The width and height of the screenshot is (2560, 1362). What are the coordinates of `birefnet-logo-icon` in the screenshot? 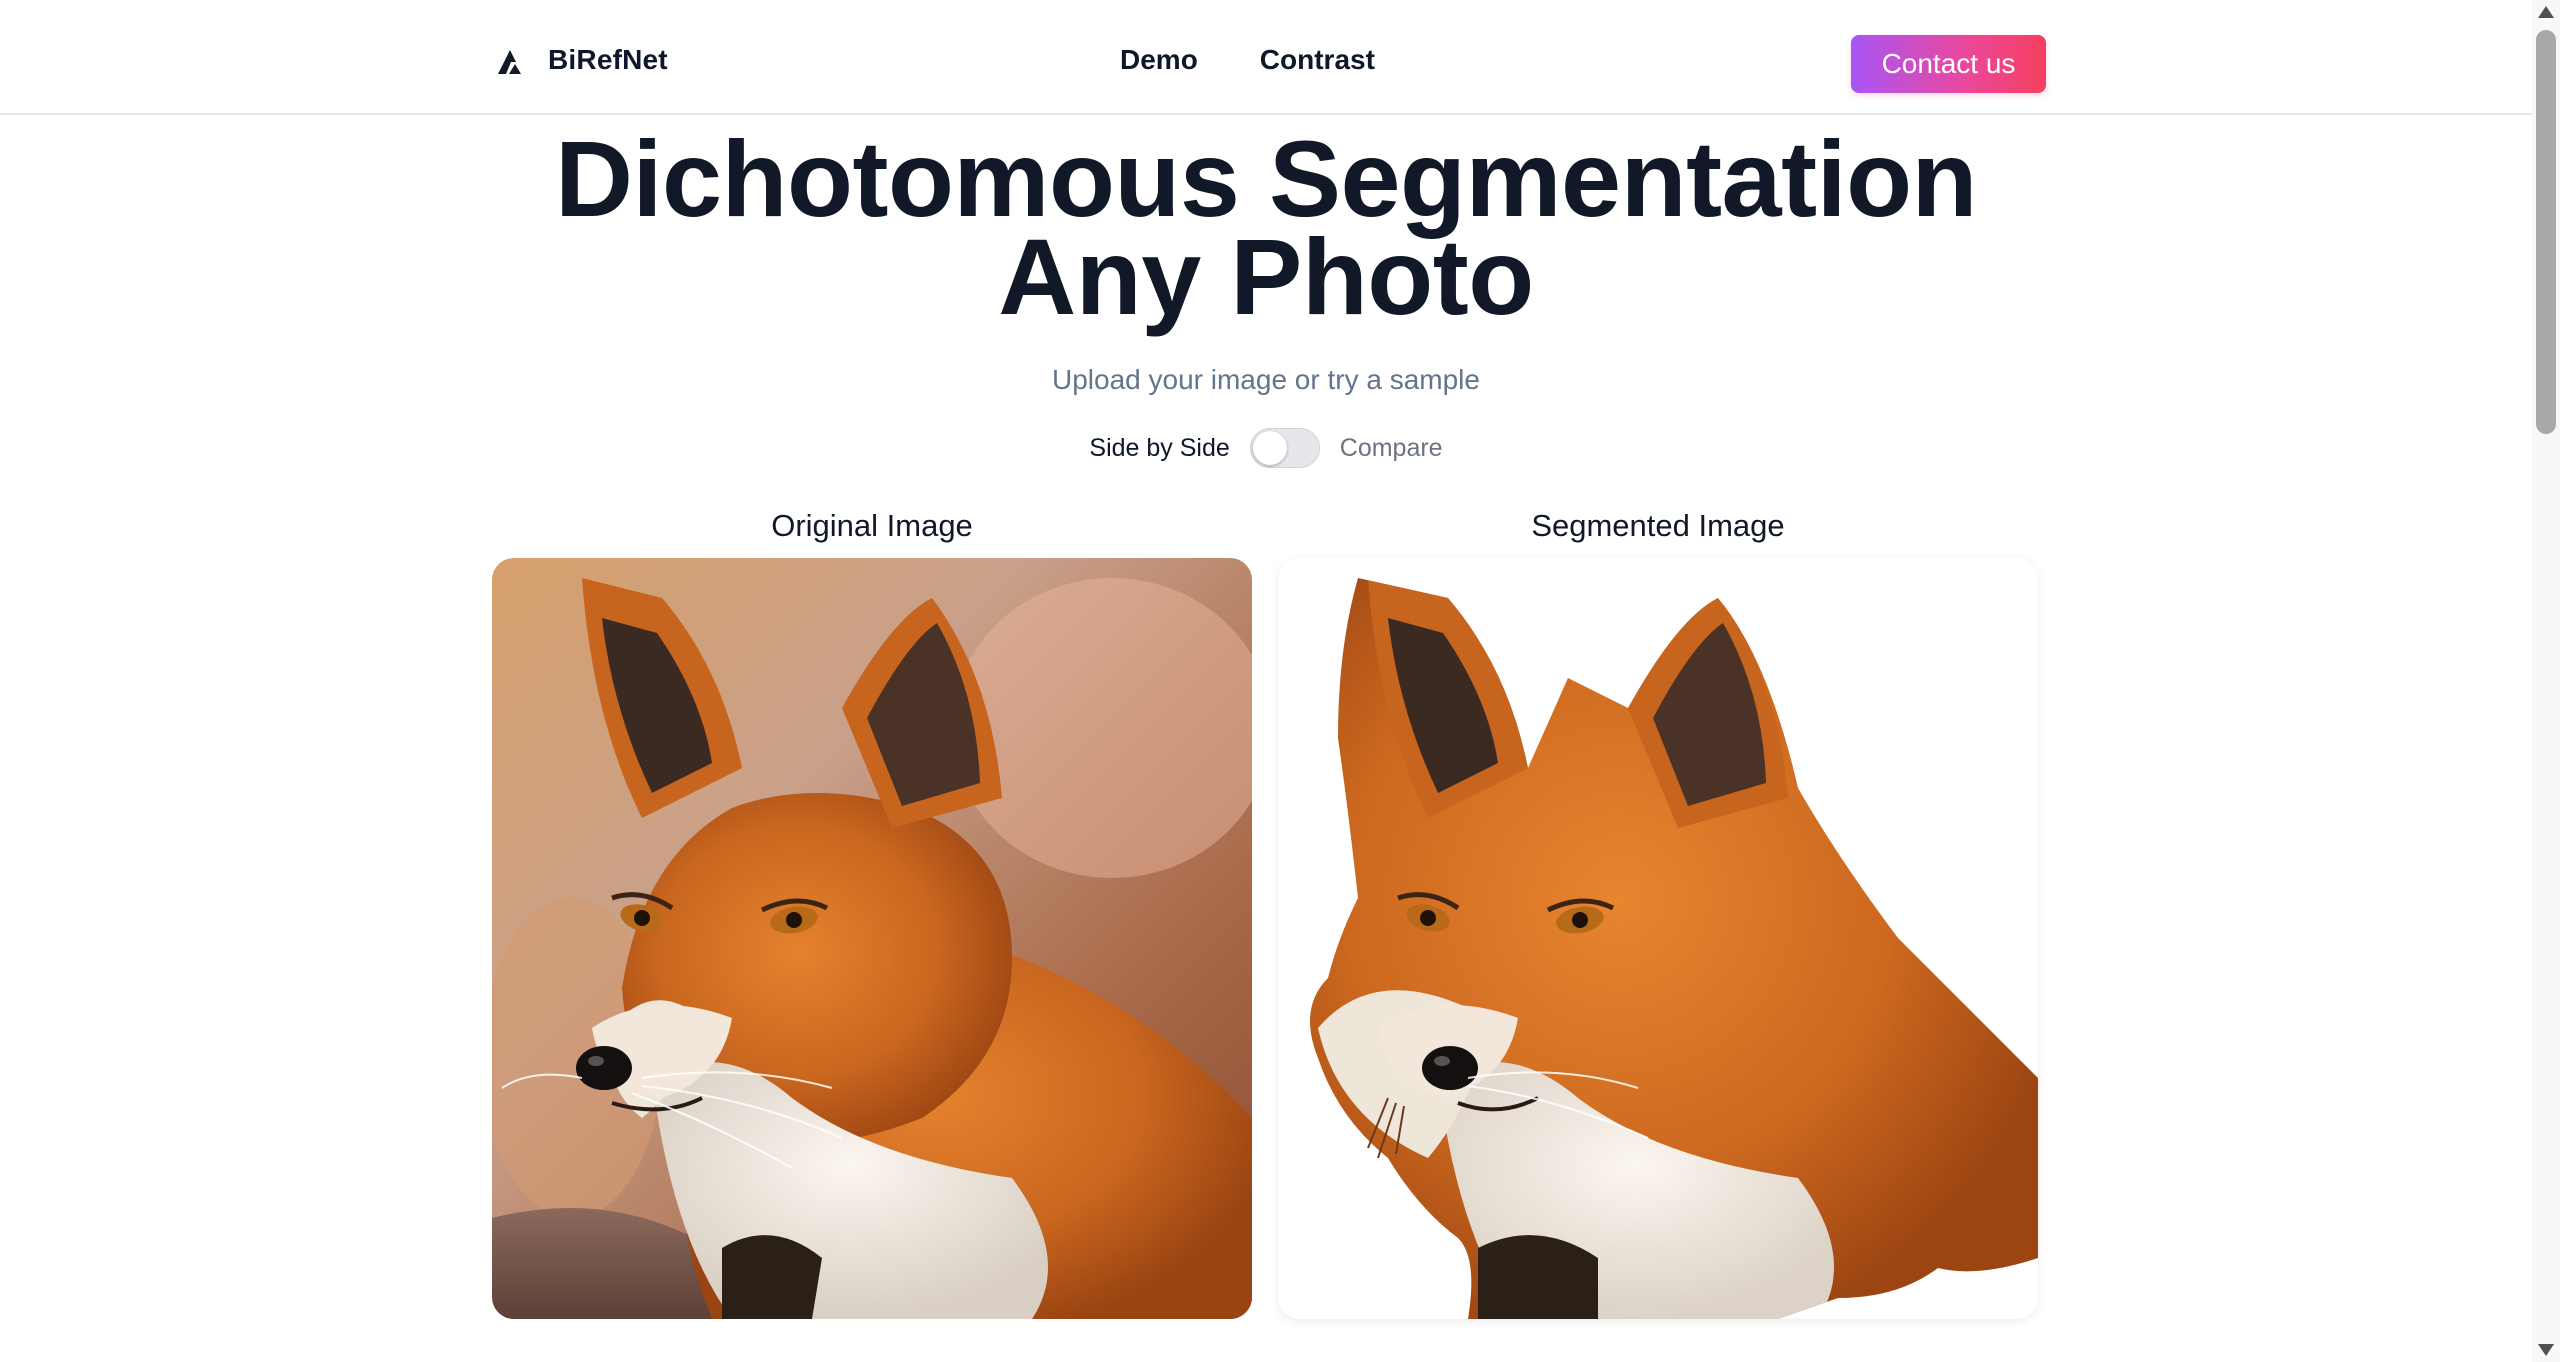 It's located at (509, 62).